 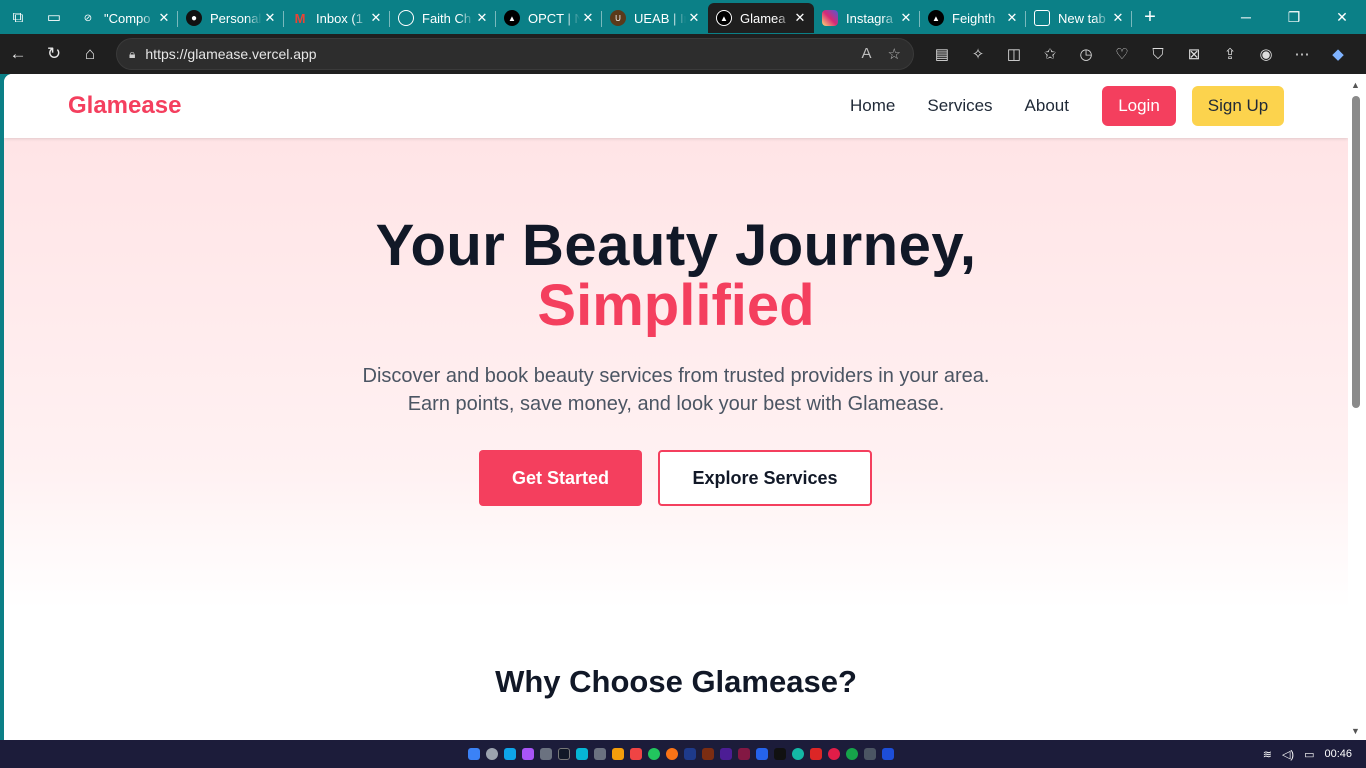 I want to click on scrollbar-thumb, so click(x=1356, y=252).